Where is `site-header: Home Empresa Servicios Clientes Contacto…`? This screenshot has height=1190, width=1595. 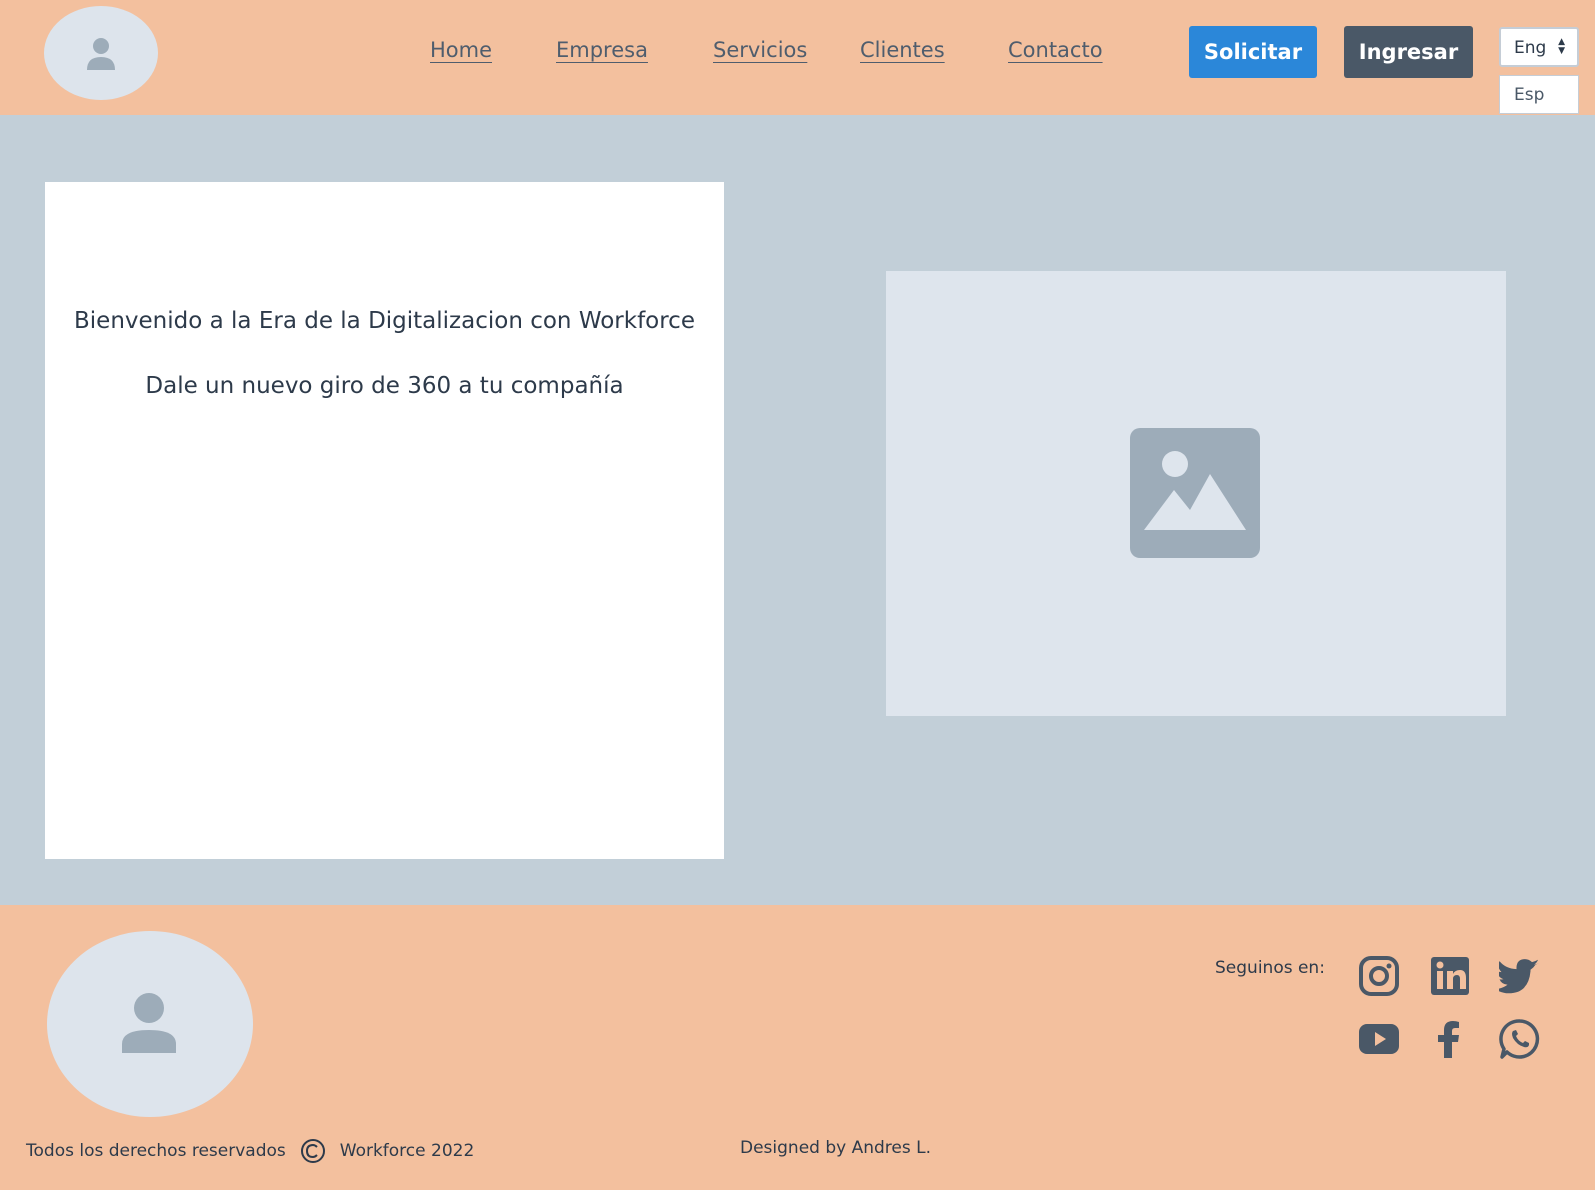
site-header: Home Empresa Servicios Clientes Contacto… is located at coordinates (797, 57).